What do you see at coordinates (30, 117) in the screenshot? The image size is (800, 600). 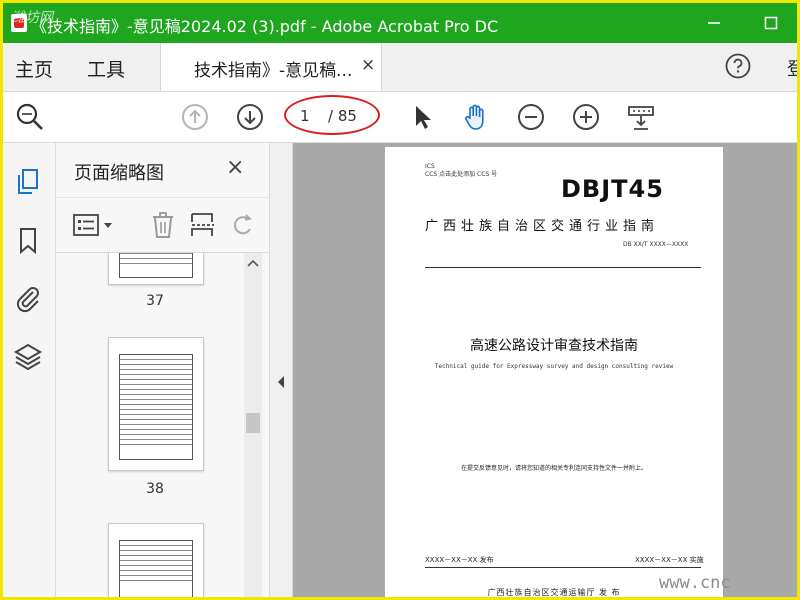 I see `search-icon` at bounding box center [30, 117].